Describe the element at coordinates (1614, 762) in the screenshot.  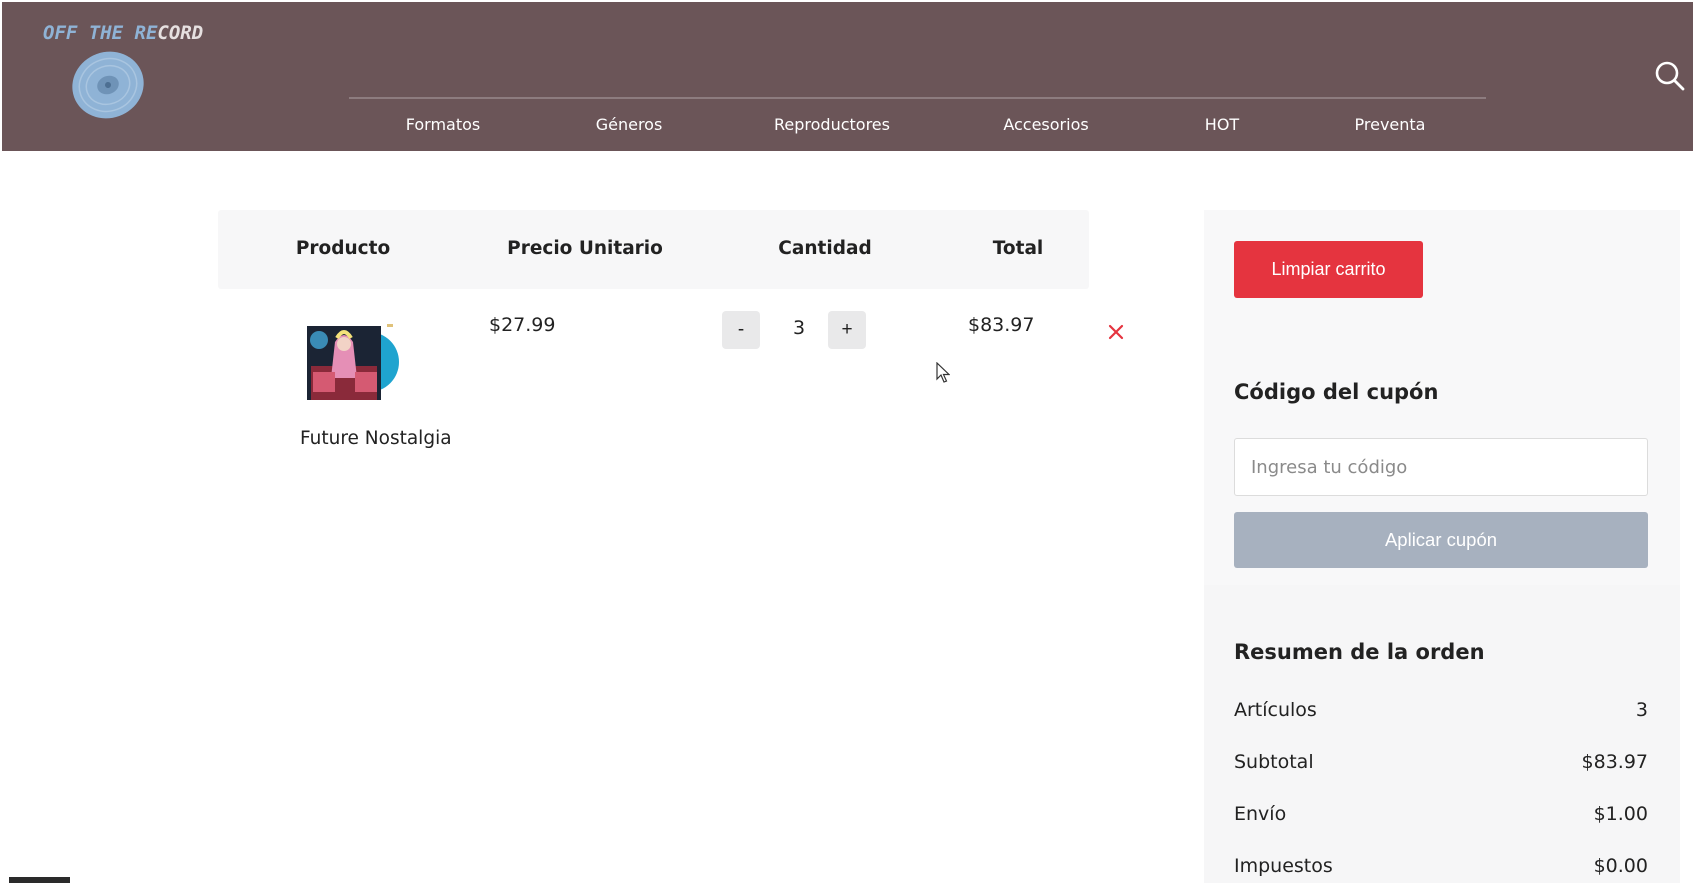
I see `summary-value: $83.97` at that location.